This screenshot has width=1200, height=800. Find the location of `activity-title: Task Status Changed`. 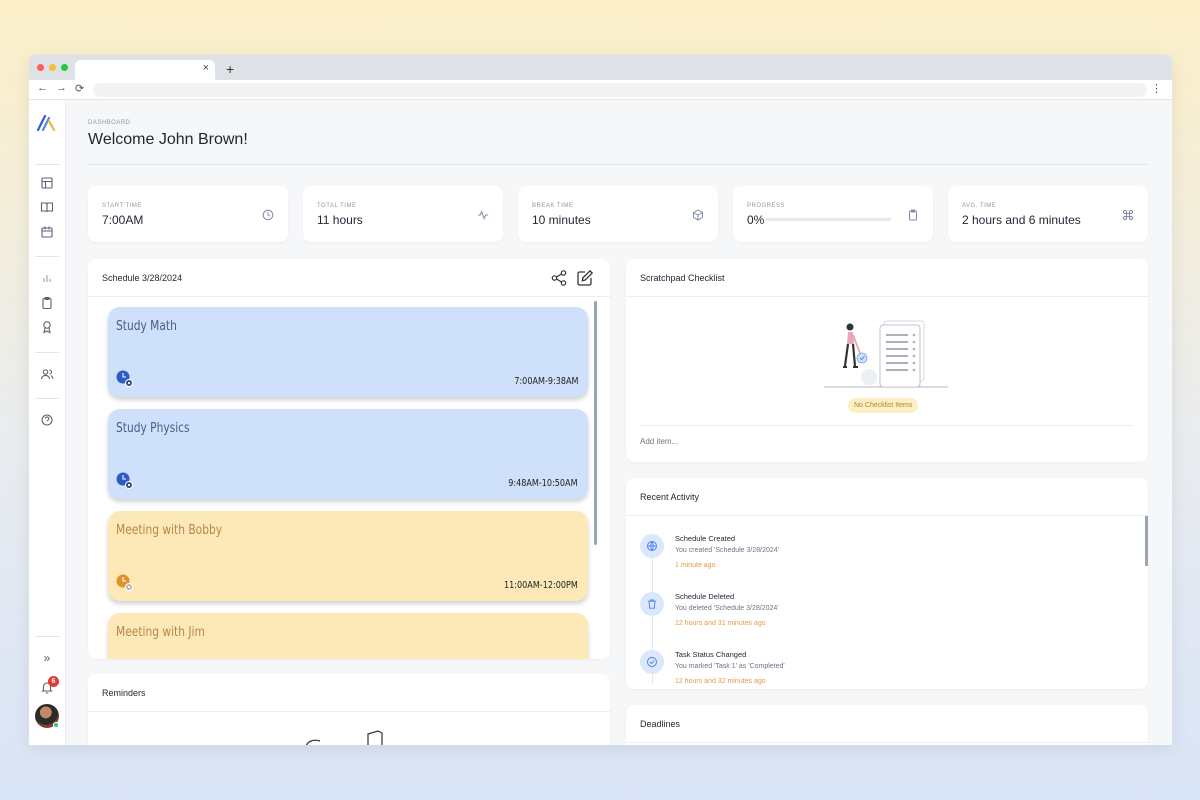

activity-title: Task Status Changed is located at coordinates (711, 654).